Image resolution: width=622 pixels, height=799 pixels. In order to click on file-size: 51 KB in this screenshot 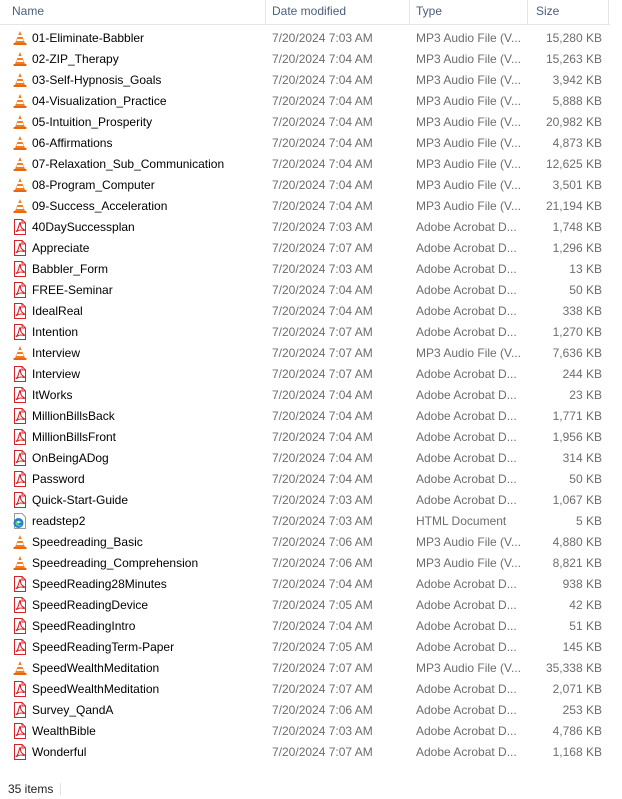, I will do `click(585, 626)`.